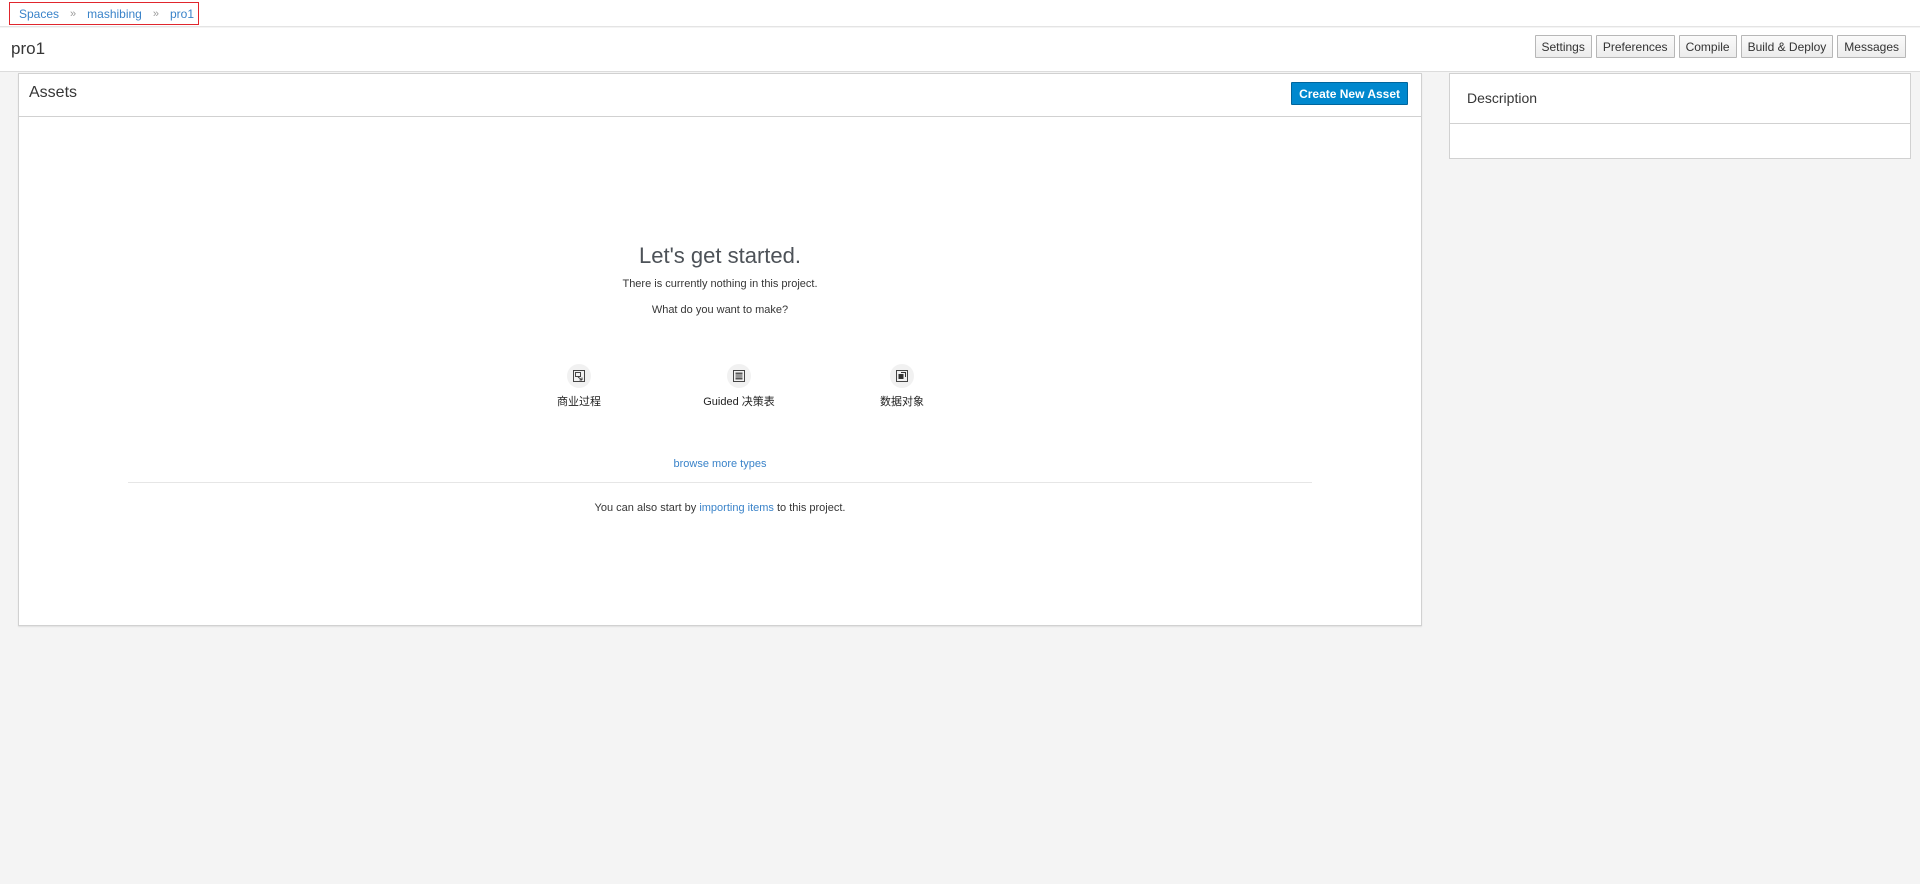 The width and height of the screenshot is (1920, 884). I want to click on breadcrumb: Spaces » mashibing » pro1, so click(104, 13).